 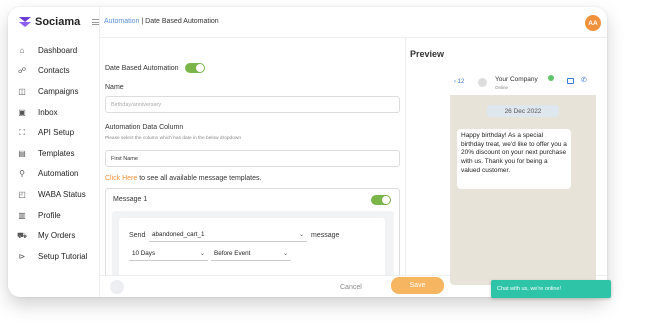 I want to click on event-select-value: Before Event, so click(x=232, y=253).